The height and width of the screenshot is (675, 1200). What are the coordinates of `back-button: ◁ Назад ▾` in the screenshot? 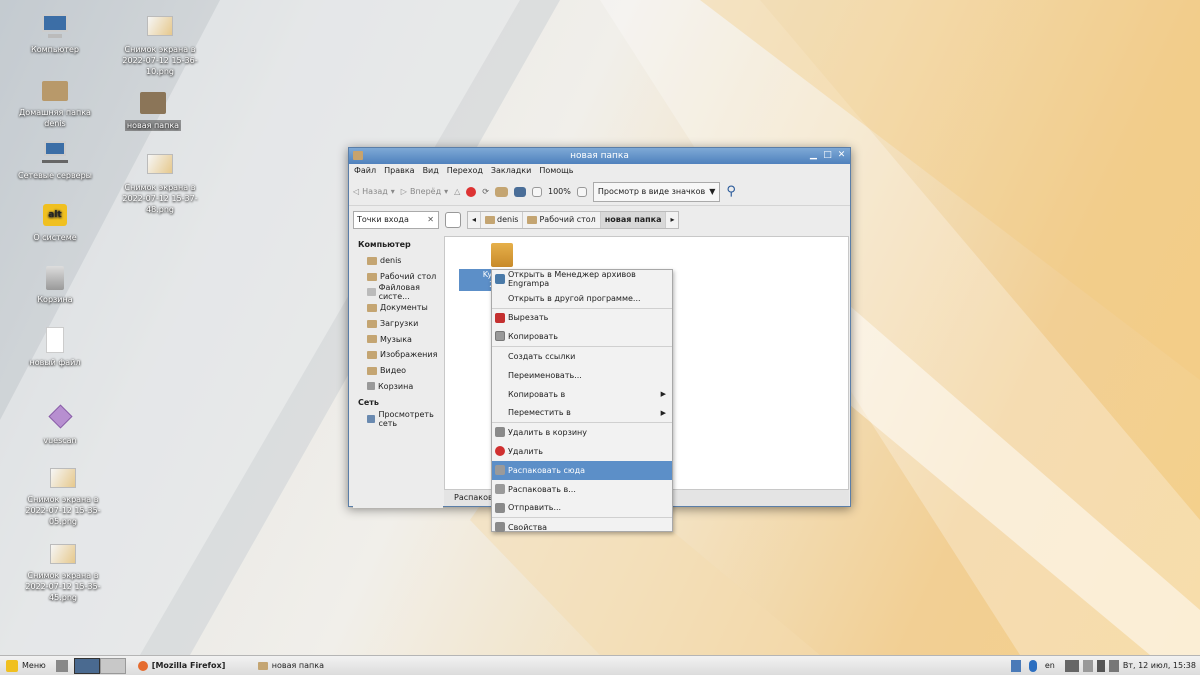 It's located at (374, 191).